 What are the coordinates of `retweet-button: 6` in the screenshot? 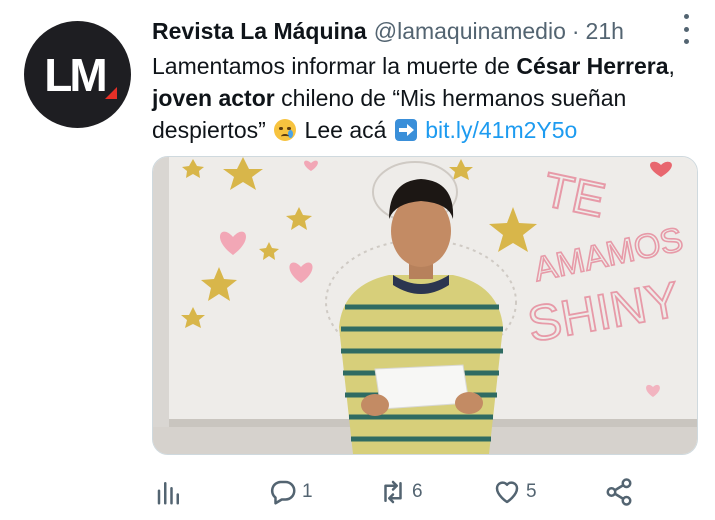 It's located at (400, 492).